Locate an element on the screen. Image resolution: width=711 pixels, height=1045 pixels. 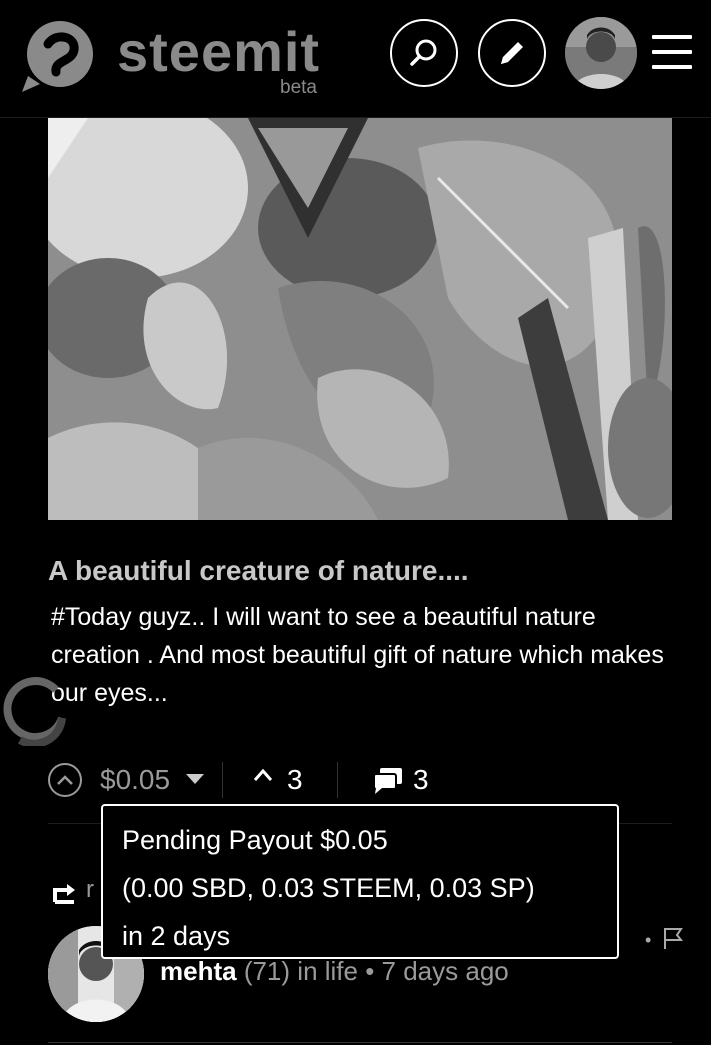
steemit-logo-icon is located at coordinates (58, 54).